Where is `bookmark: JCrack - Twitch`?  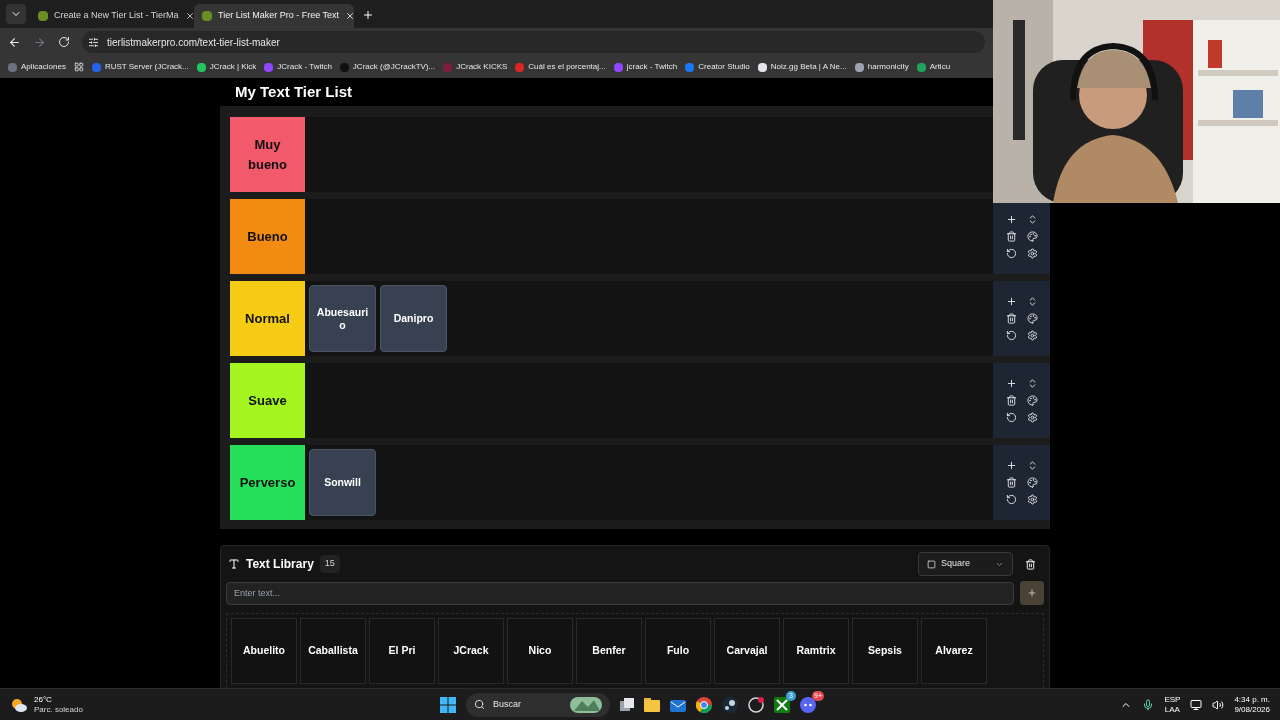
bookmark: JCrack - Twitch is located at coordinates (298, 67).